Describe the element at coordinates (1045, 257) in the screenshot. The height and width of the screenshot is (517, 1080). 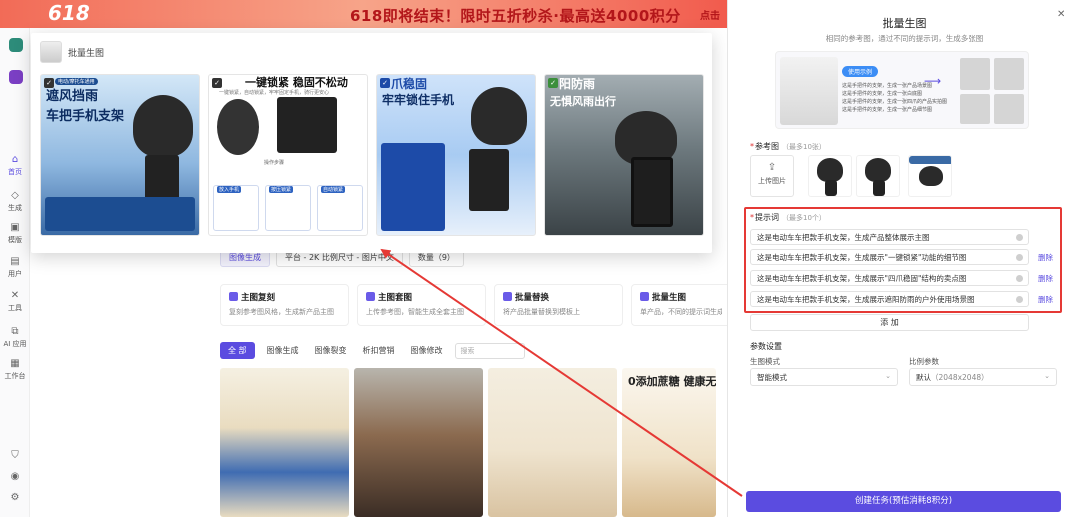
I see `delete-prompt-2-button: 删除` at that location.